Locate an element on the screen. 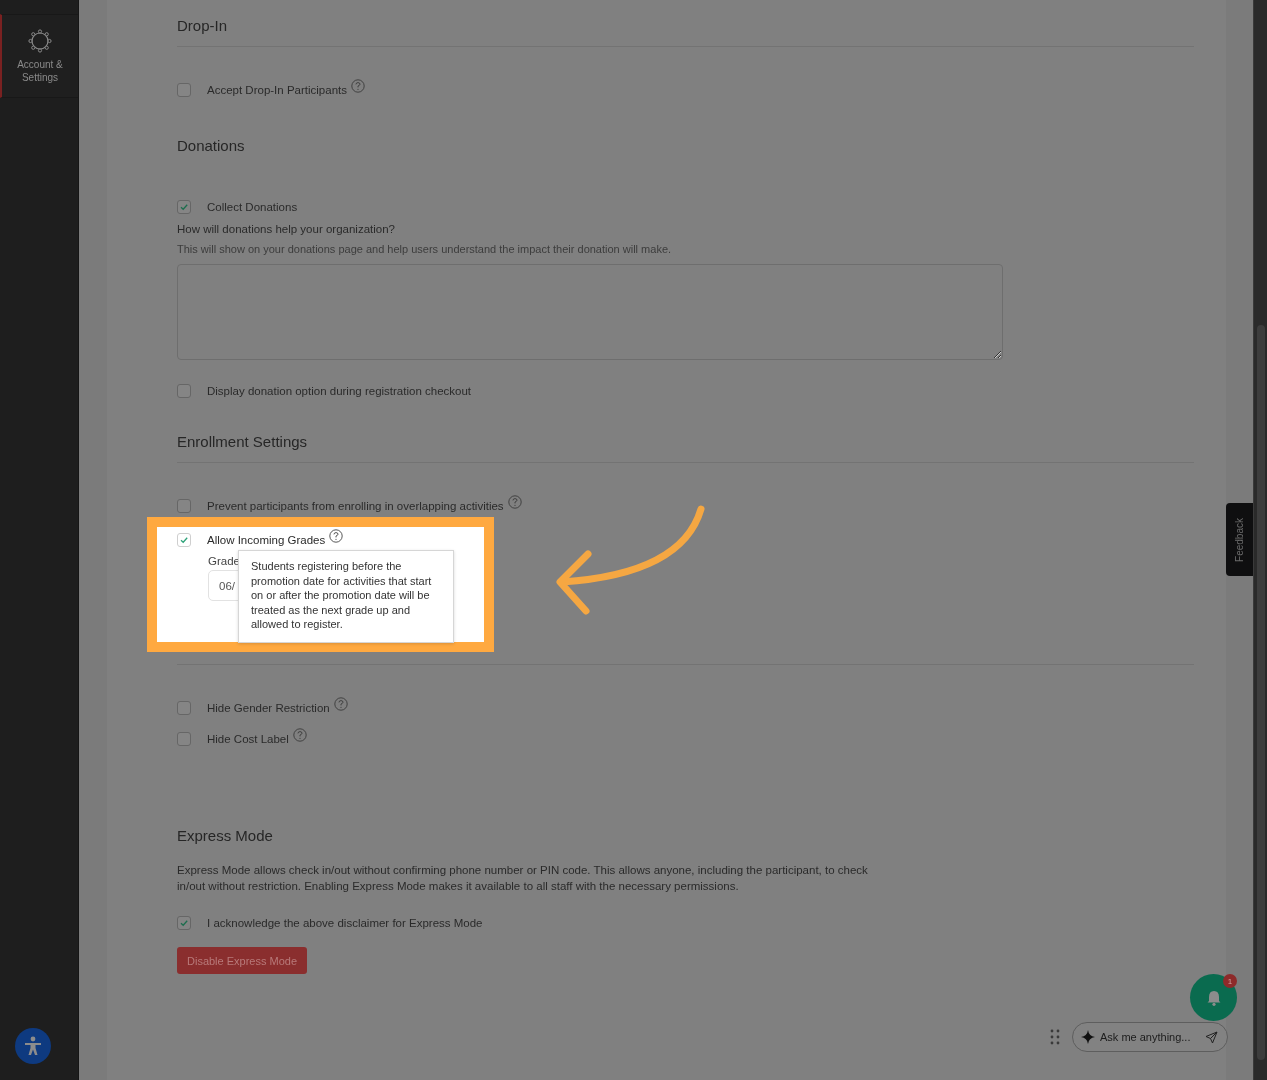  send-icon is located at coordinates (1211, 1037).